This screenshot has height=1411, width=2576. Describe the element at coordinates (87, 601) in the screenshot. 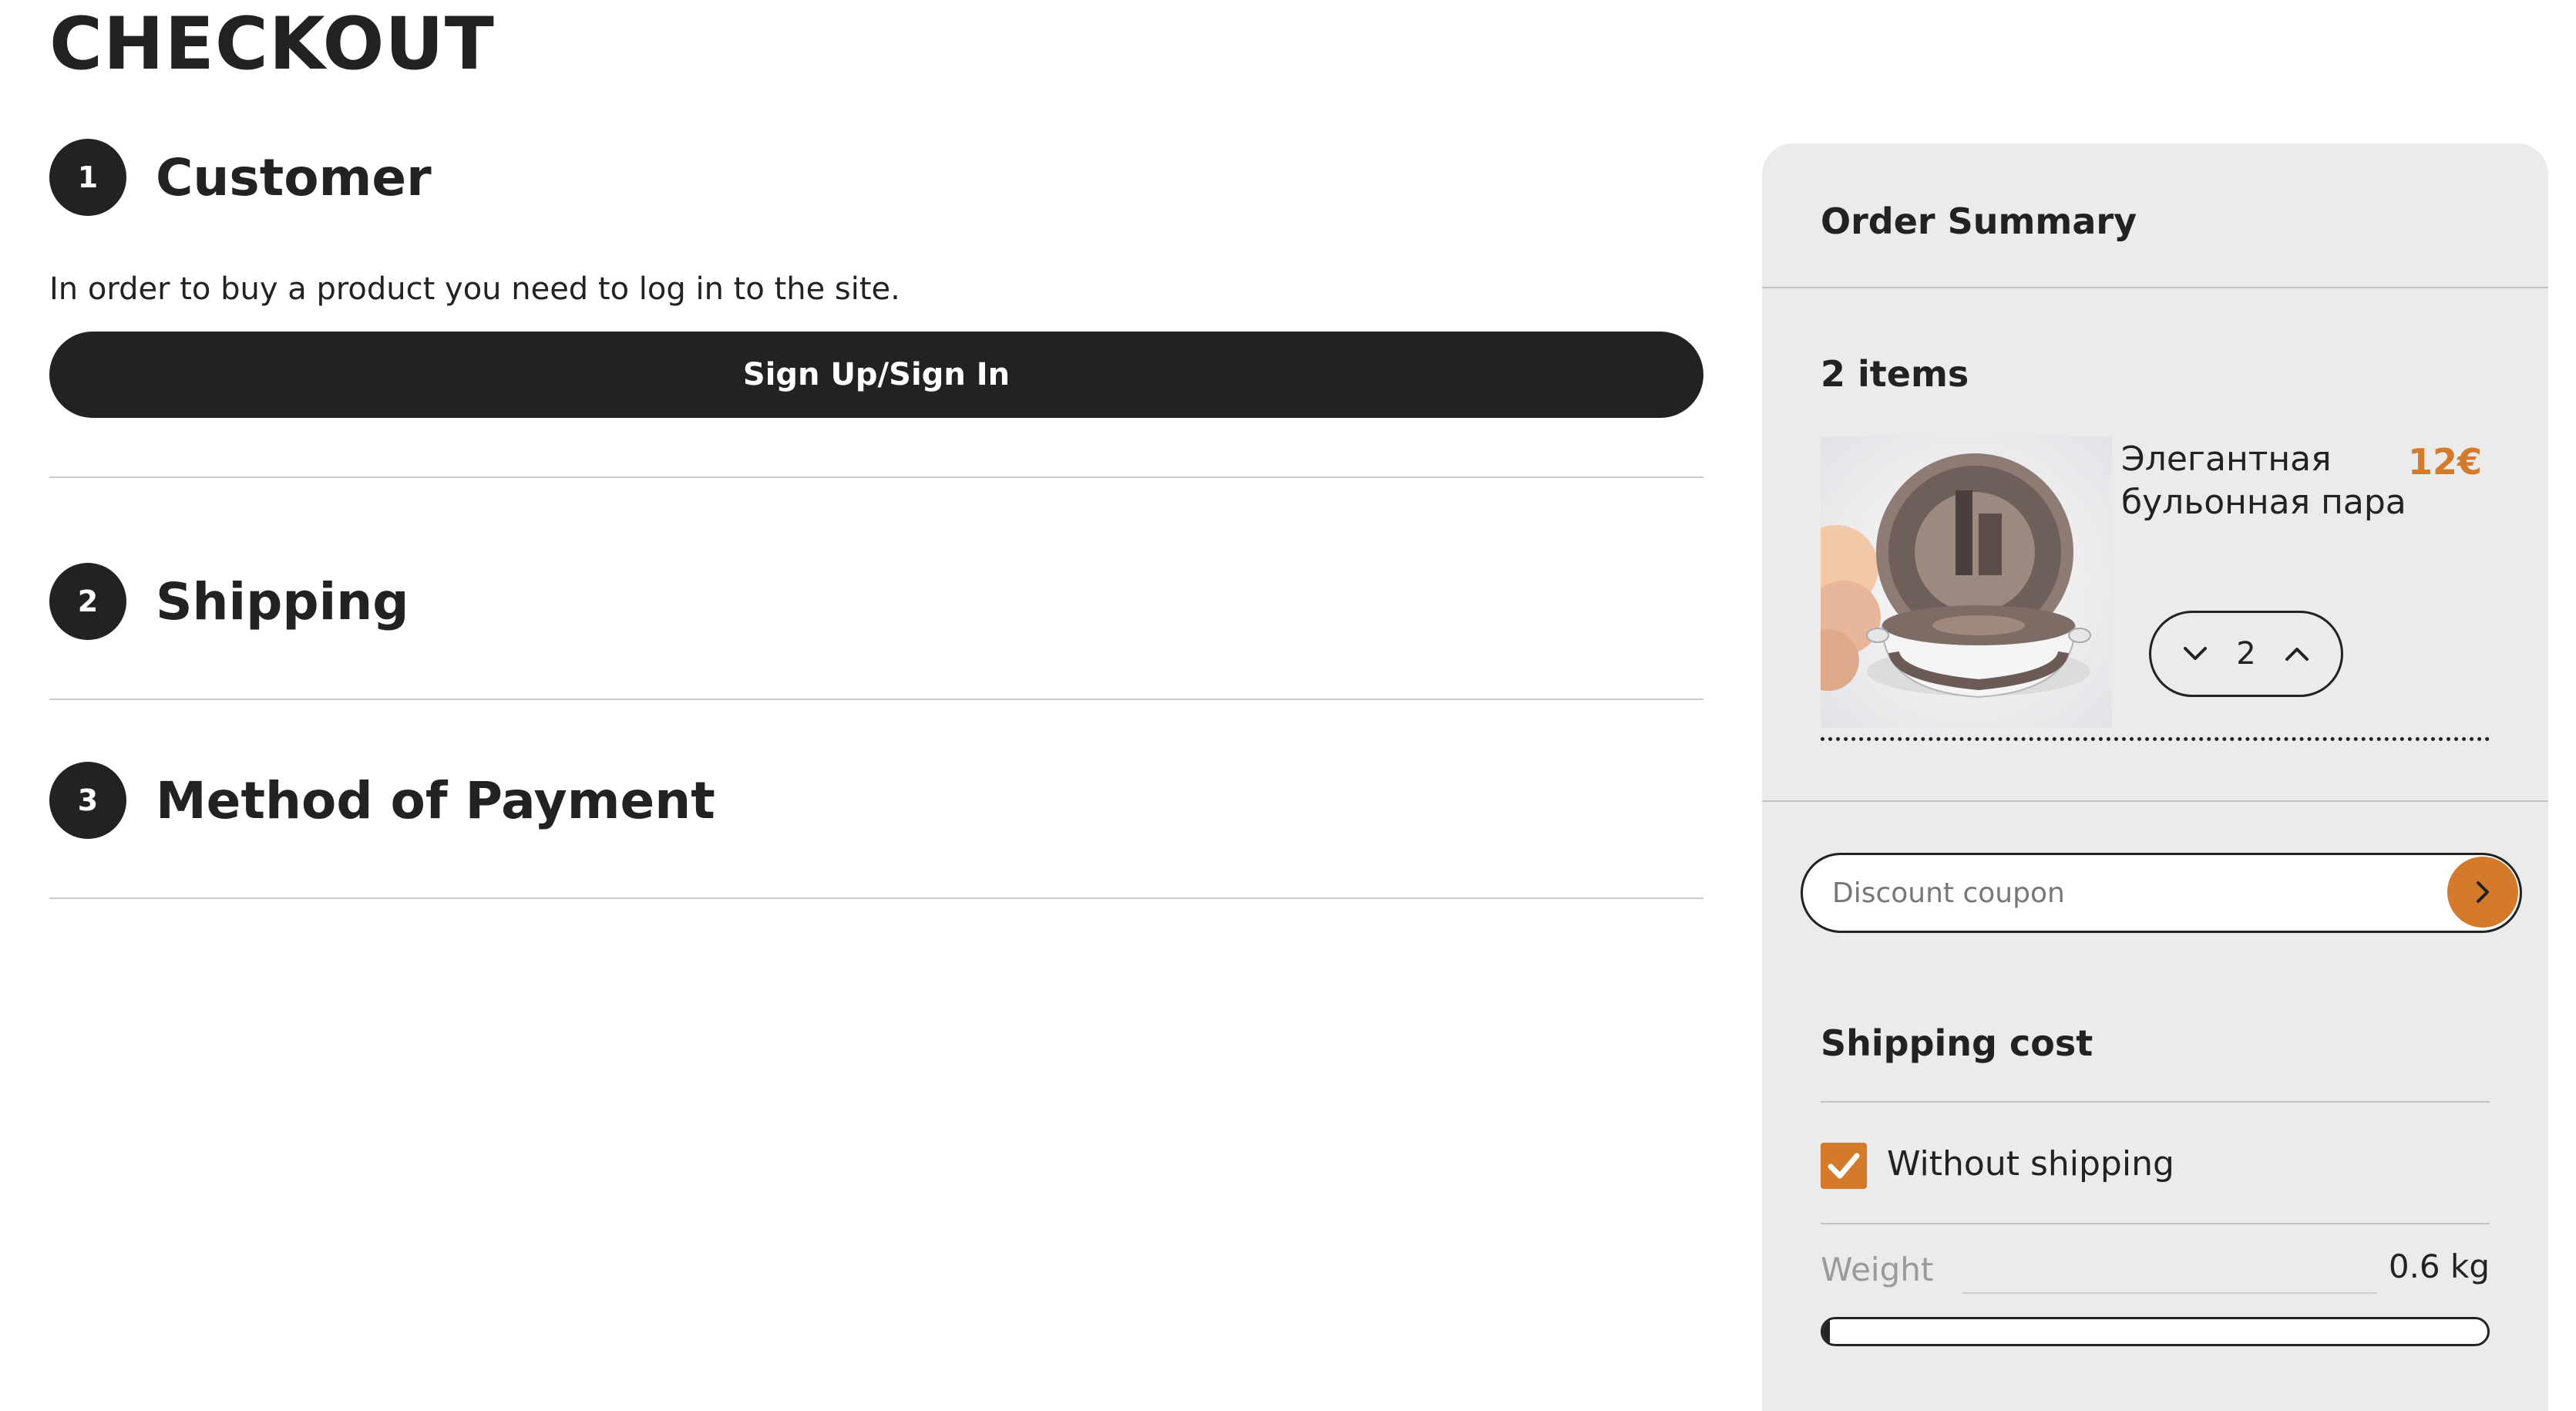

I see `step-number-badge: 2` at that location.